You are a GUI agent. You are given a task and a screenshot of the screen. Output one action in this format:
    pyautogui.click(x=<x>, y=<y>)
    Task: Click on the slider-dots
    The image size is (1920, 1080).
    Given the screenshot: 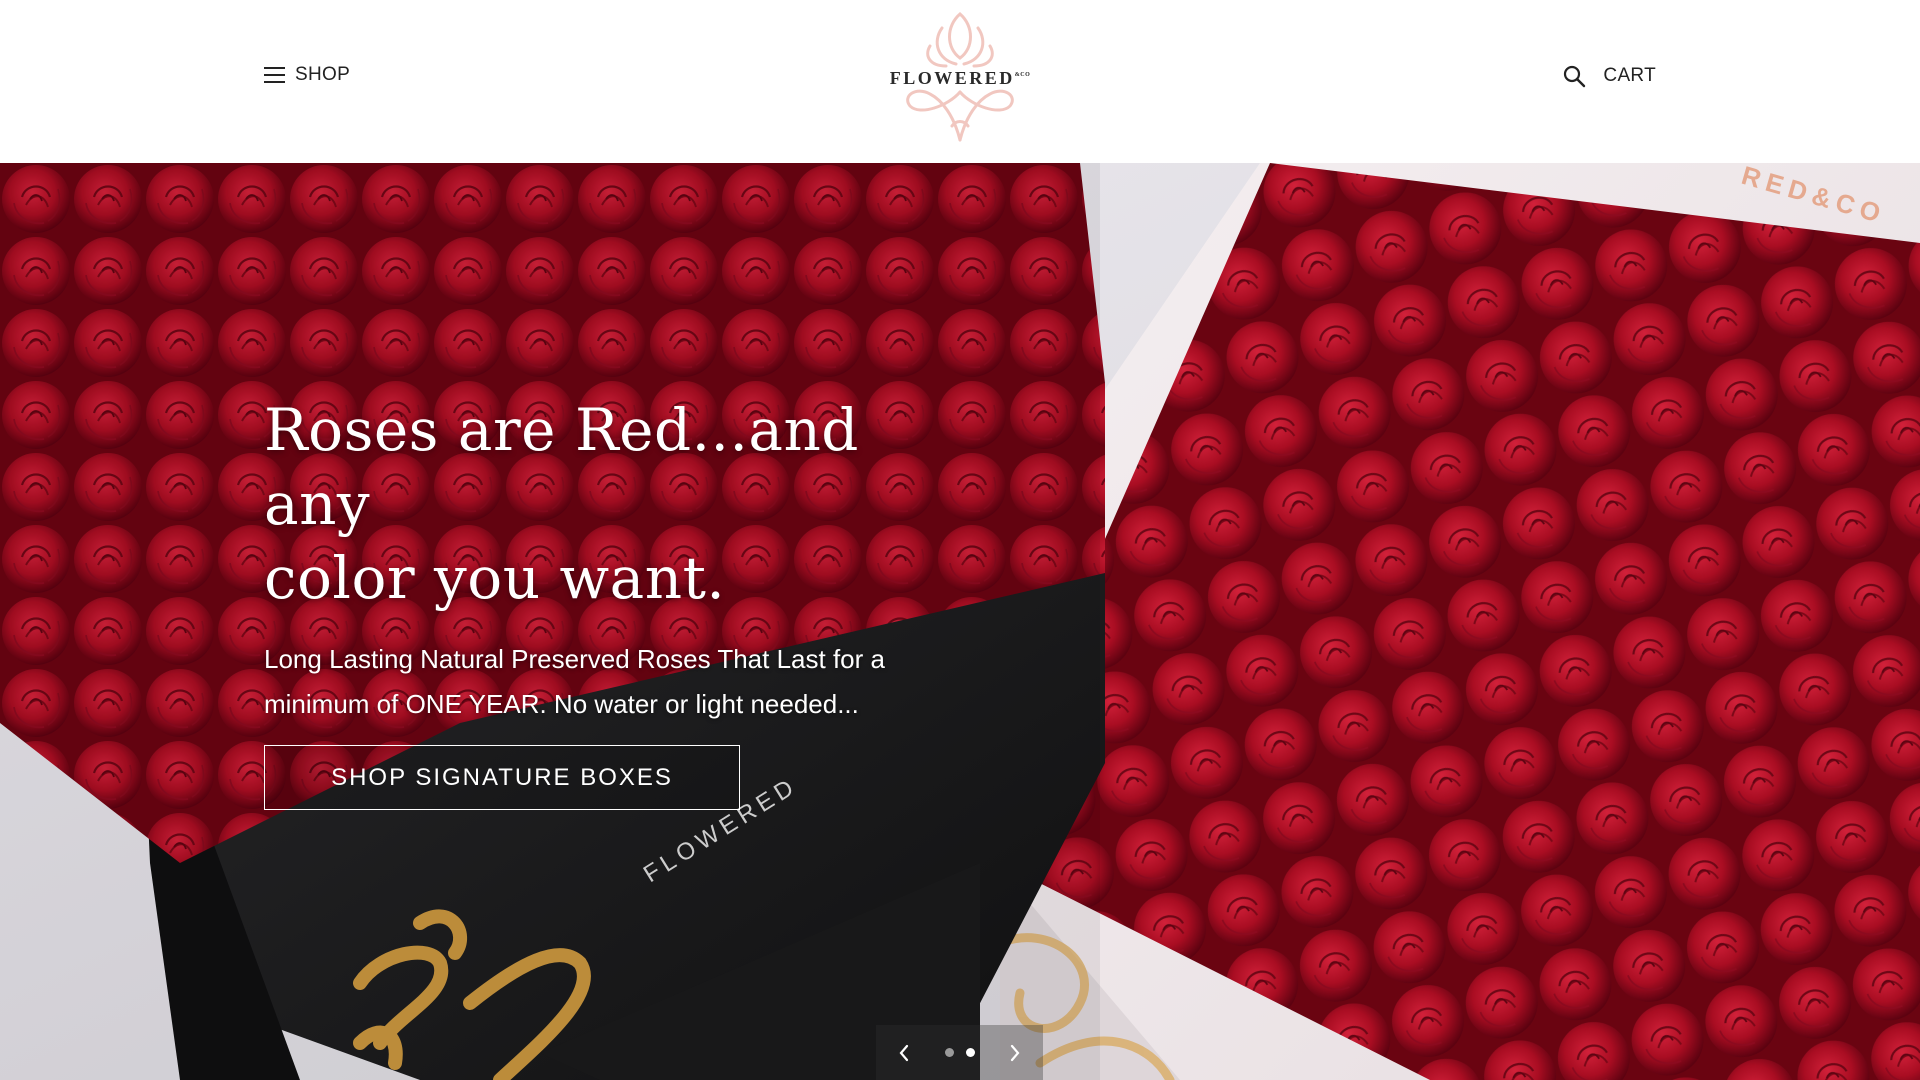 What is the action you would take?
    pyautogui.click(x=960, y=1052)
    